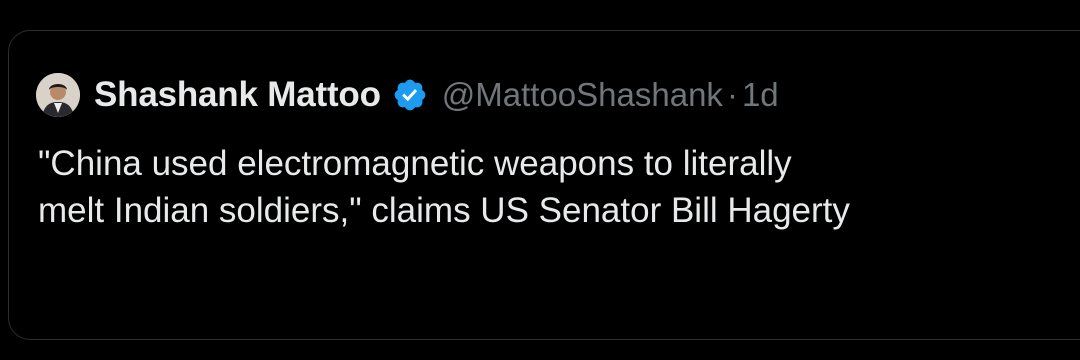 The width and height of the screenshot is (1080, 360). I want to click on author-display-name: Shashank Mattoo, so click(237, 95).